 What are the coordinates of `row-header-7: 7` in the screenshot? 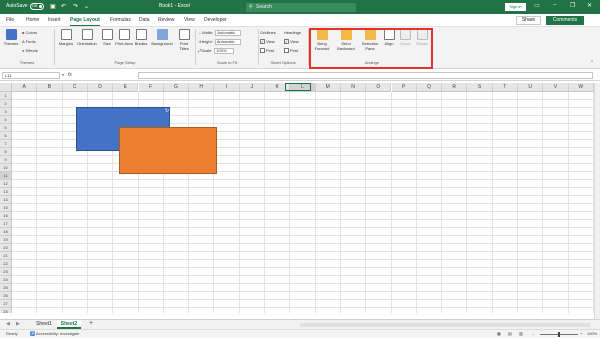 It's located at (6, 144).